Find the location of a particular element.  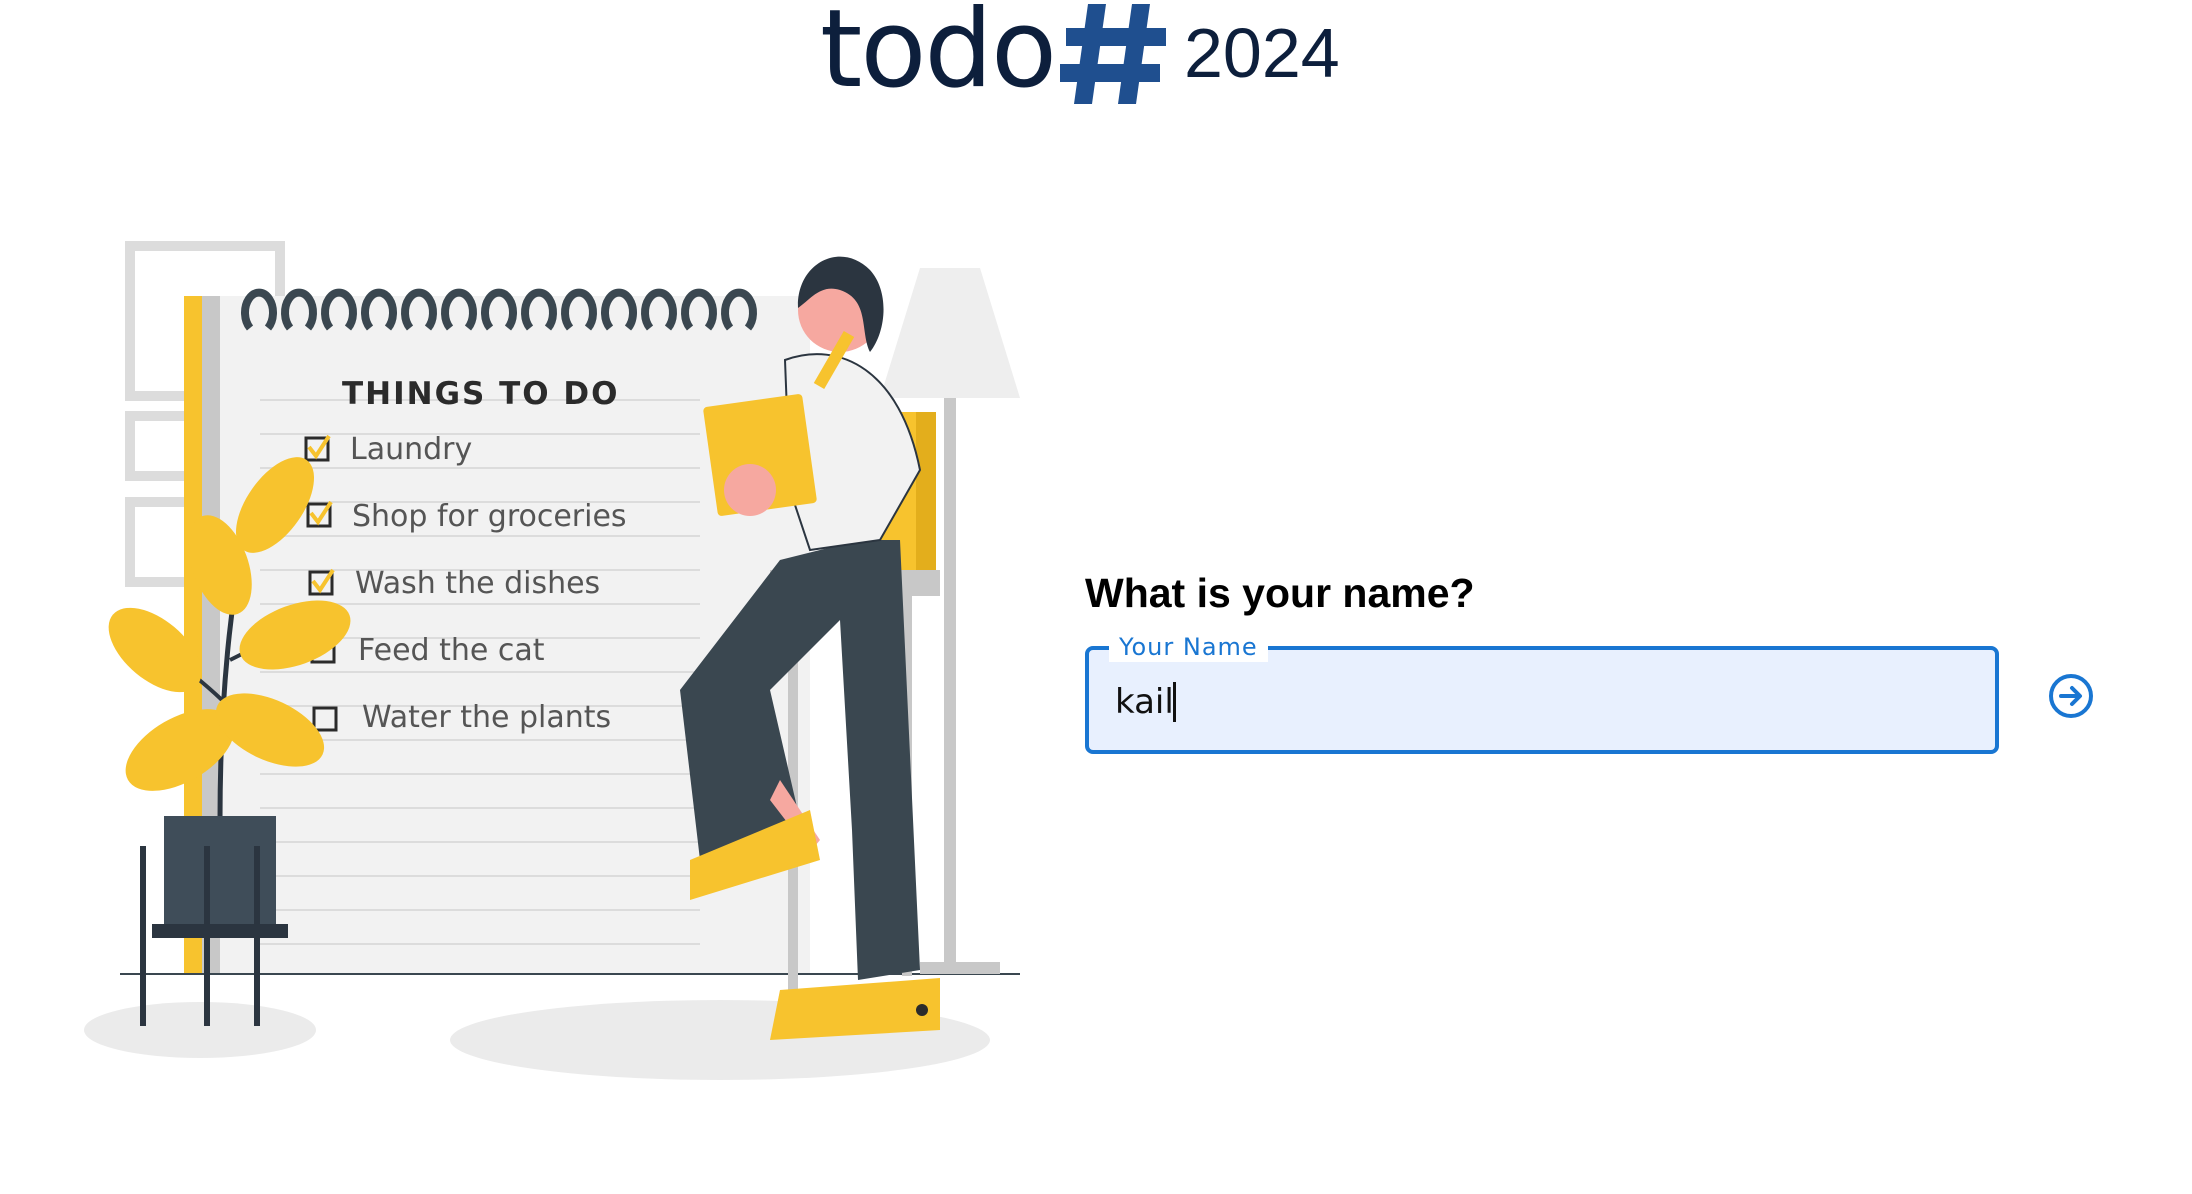

lamp-pole is located at coordinates (950, 685).